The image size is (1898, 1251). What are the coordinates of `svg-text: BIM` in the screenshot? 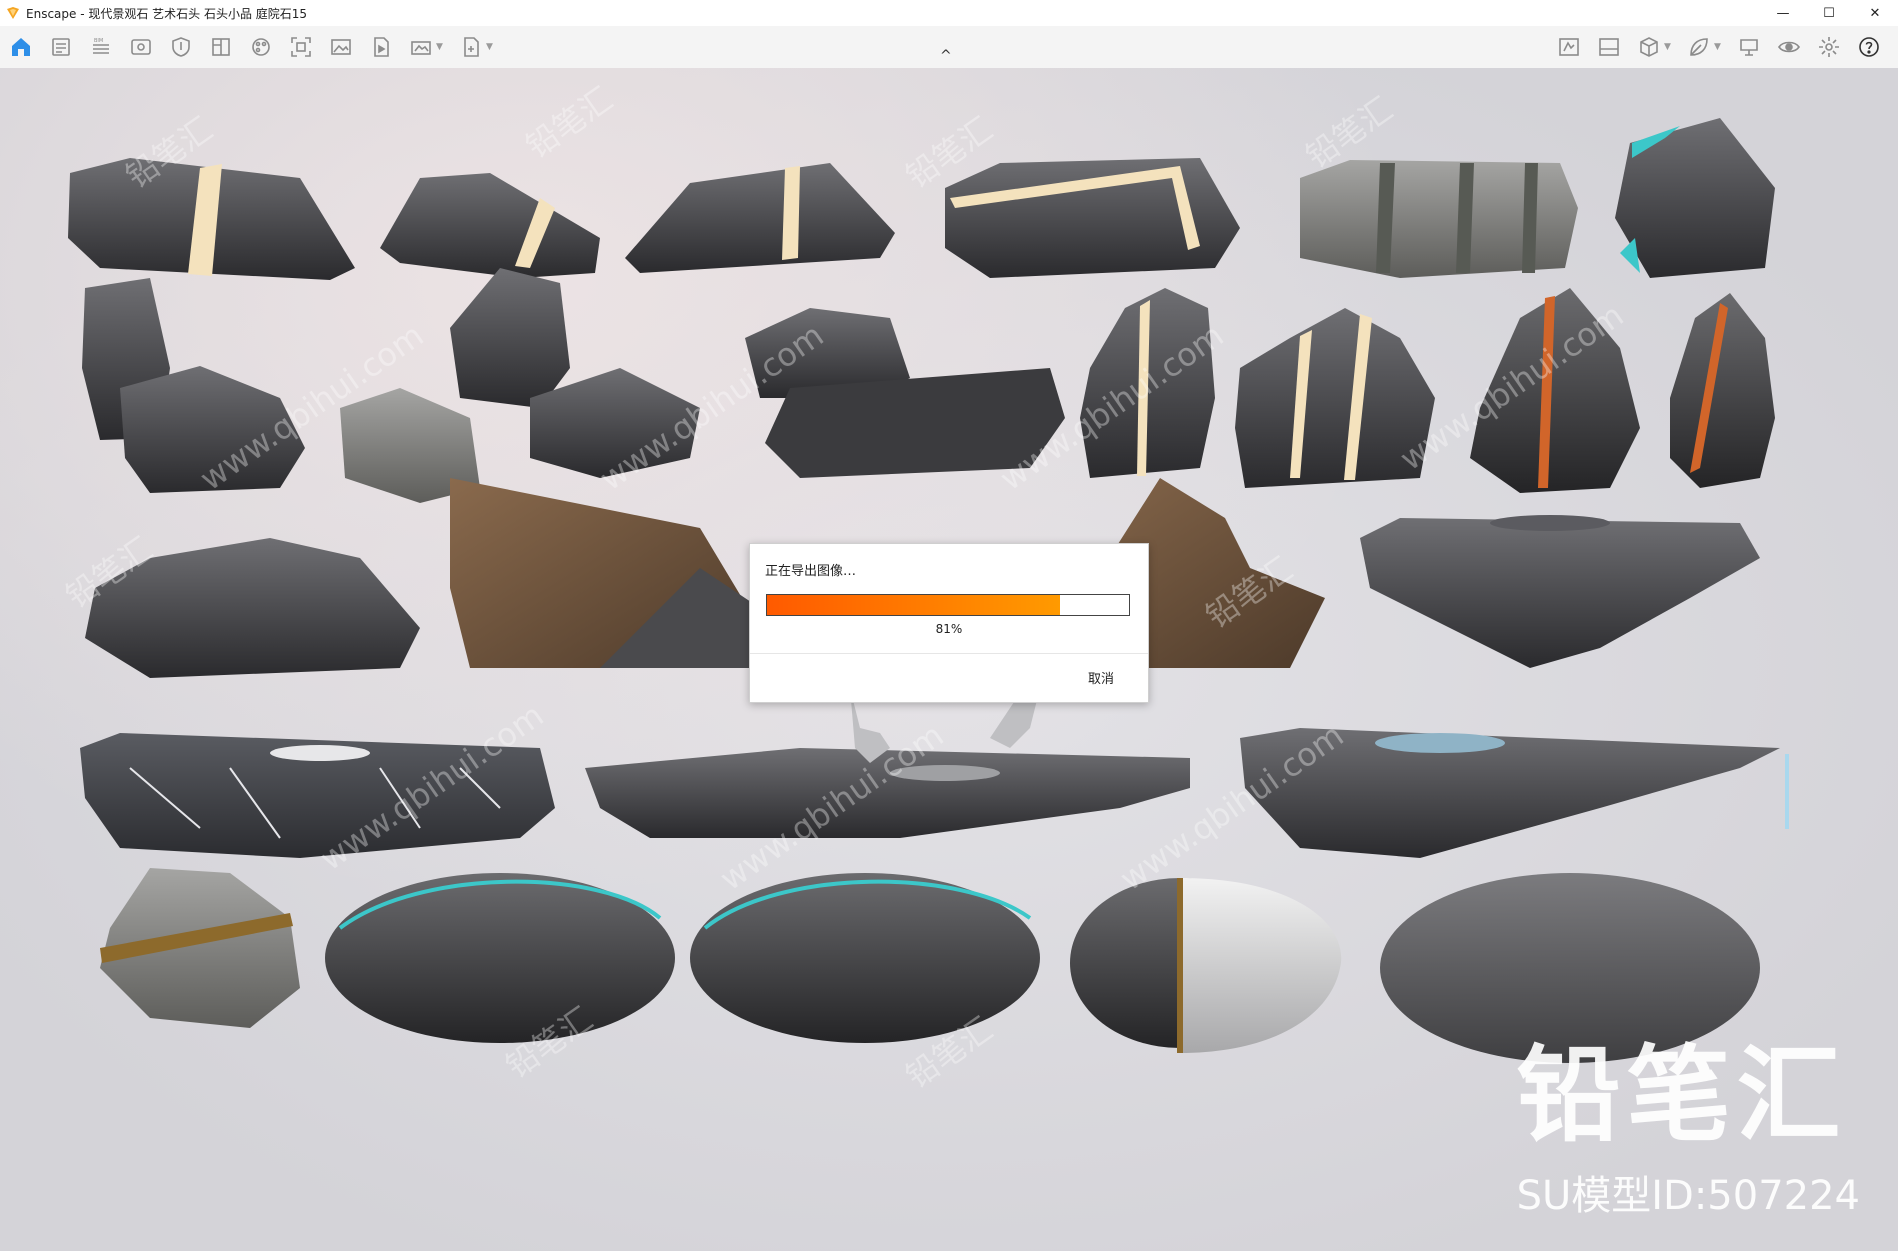 It's located at (98, 41).